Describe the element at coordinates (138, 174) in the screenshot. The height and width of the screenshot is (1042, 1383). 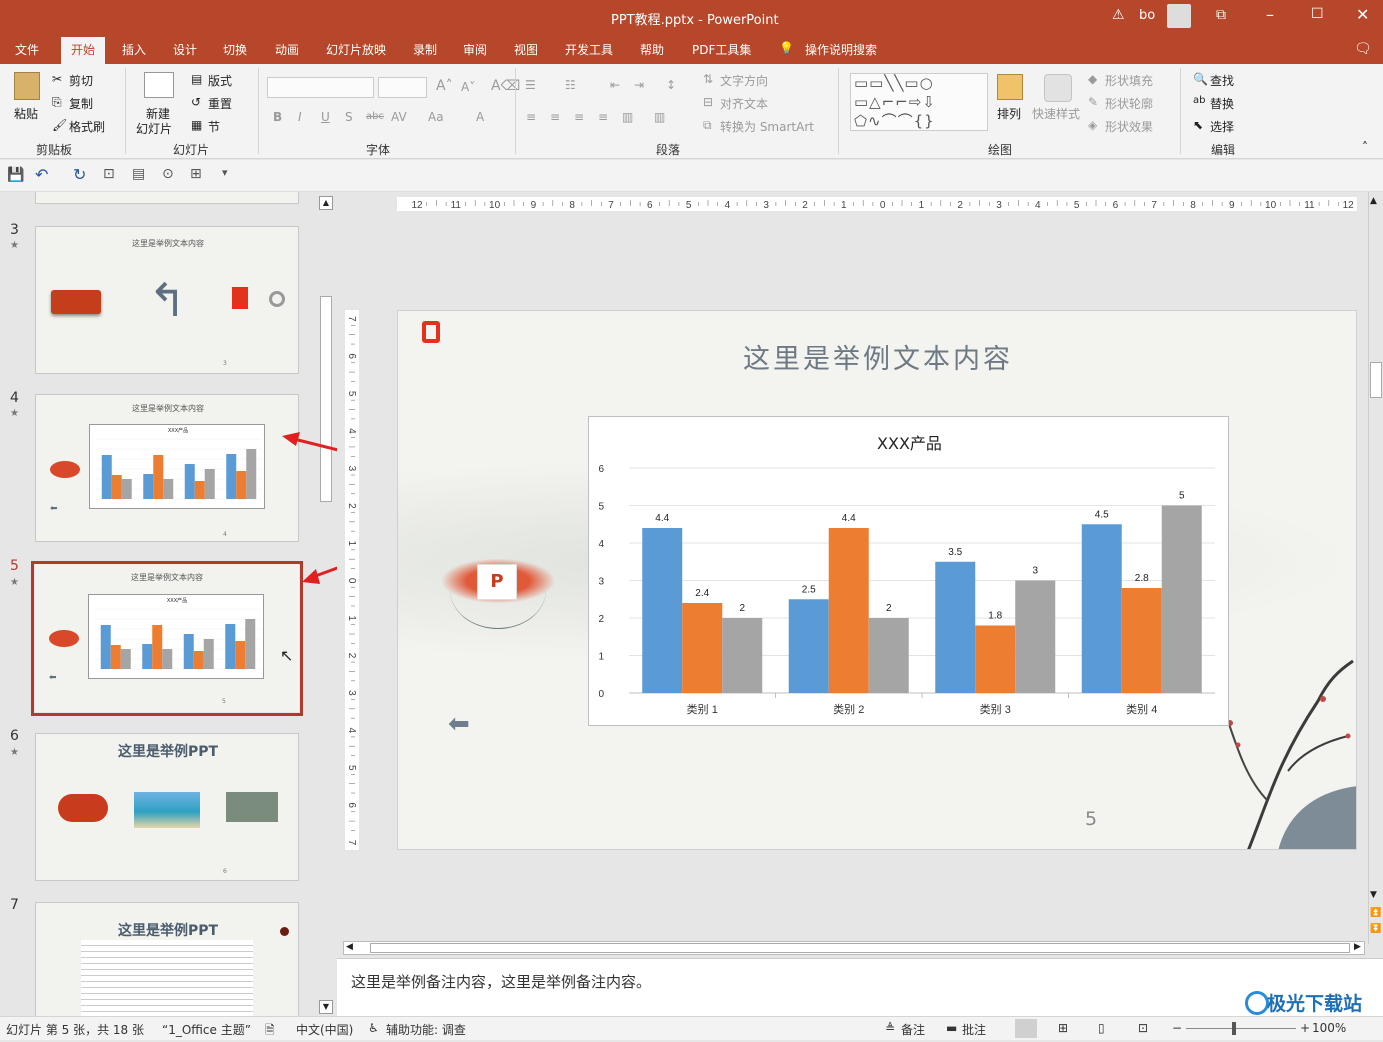
I see `textbox-icon: ▤` at that location.